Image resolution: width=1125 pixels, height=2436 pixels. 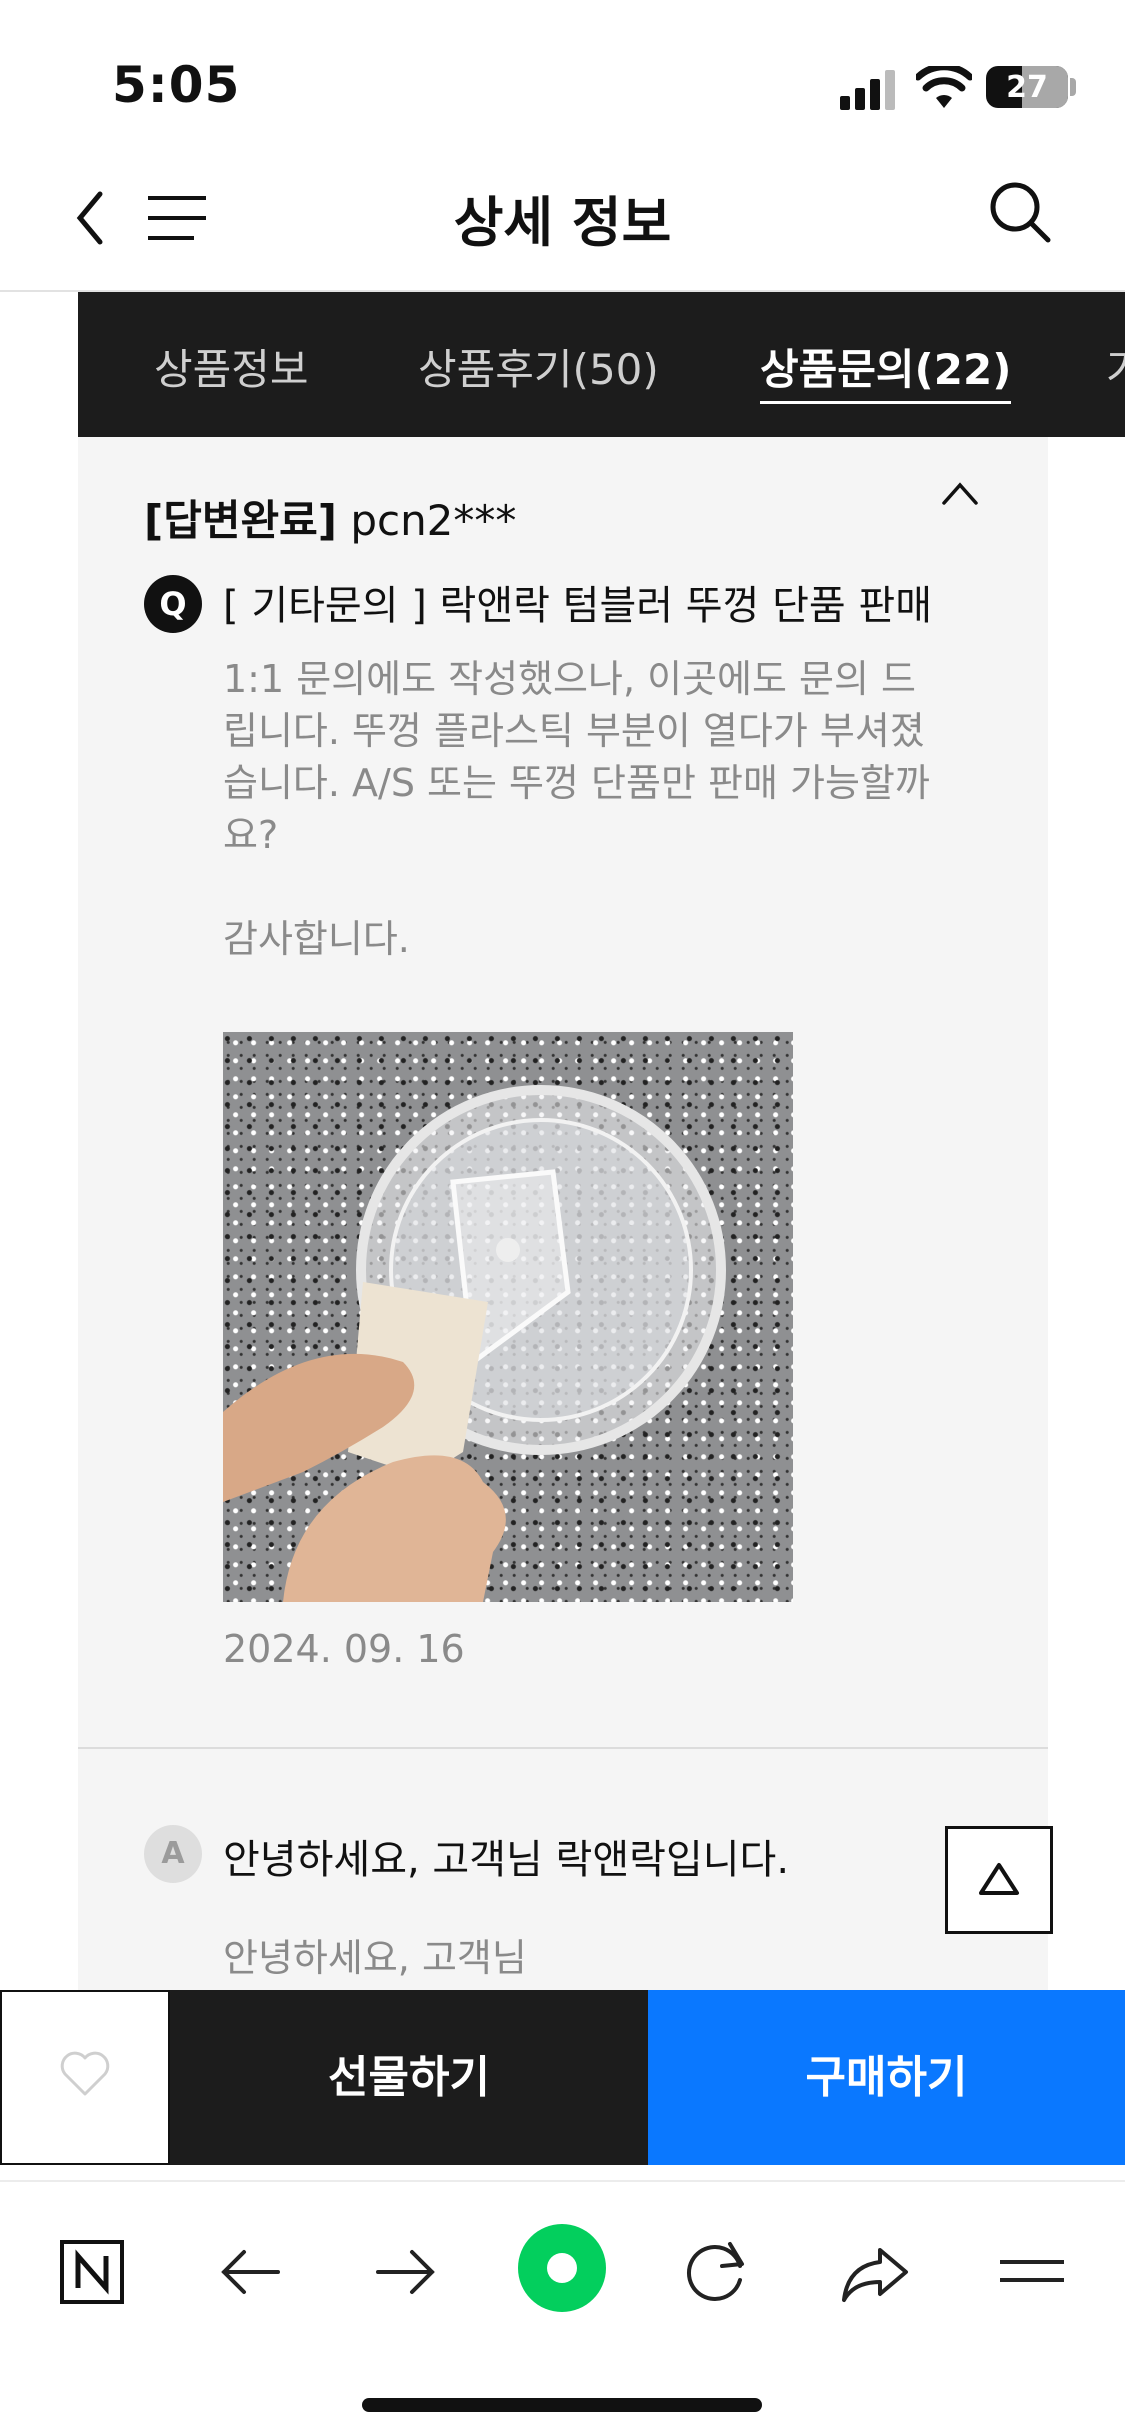 What do you see at coordinates (506, 1860) in the screenshot?
I see `answer-title: 안녕하세요, 고객님 락앤락입니다.` at bounding box center [506, 1860].